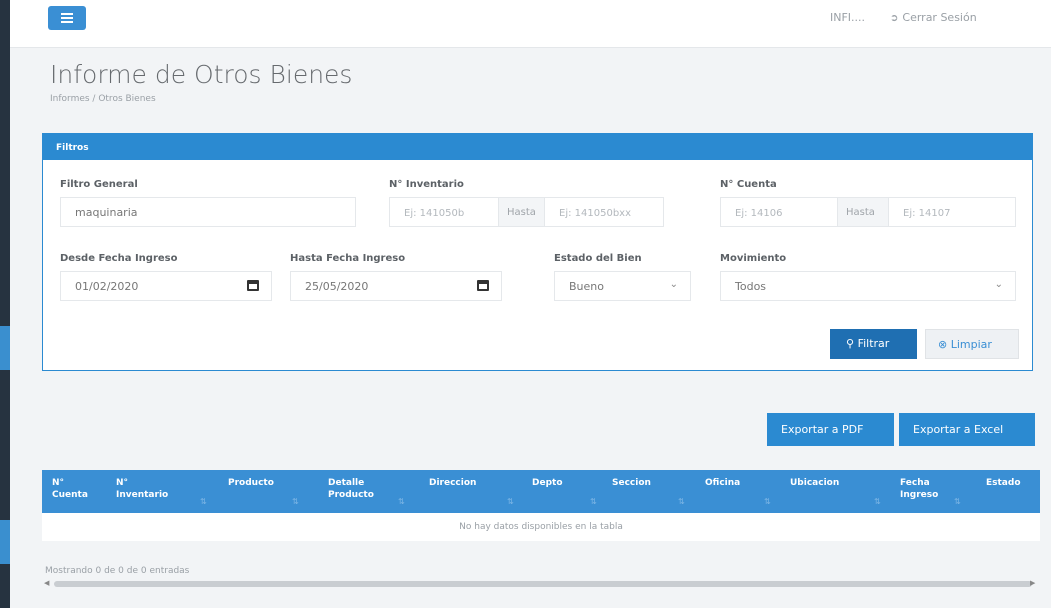  What do you see at coordinates (208, 212) in the screenshot?
I see `general-filter-input: maquinaria` at bounding box center [208, 212].